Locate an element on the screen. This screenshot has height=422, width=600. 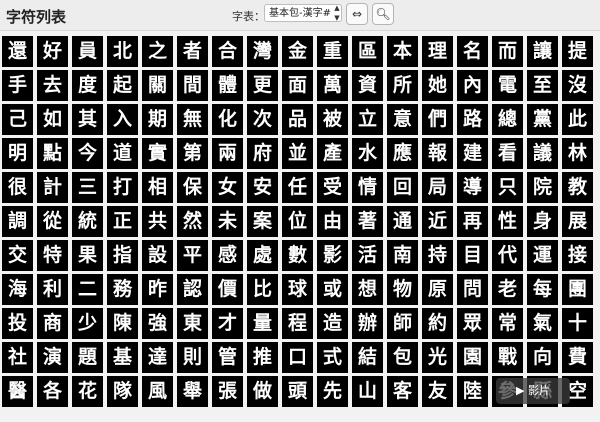
char-cell: 未 is located at coordinates (227, 221).